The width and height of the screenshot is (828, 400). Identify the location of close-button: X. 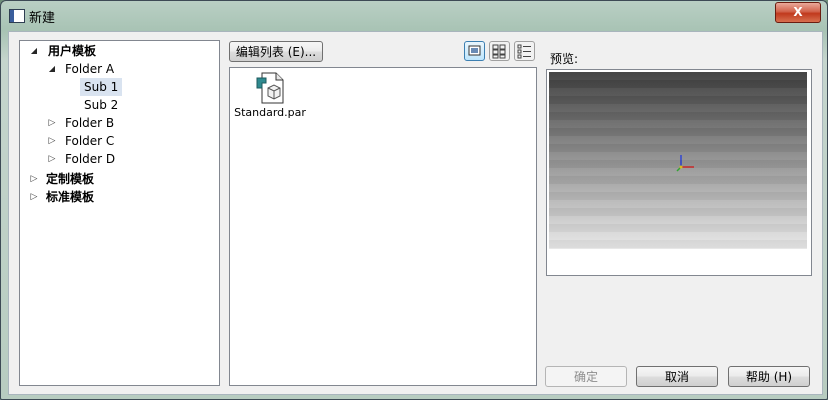
(798, 12).